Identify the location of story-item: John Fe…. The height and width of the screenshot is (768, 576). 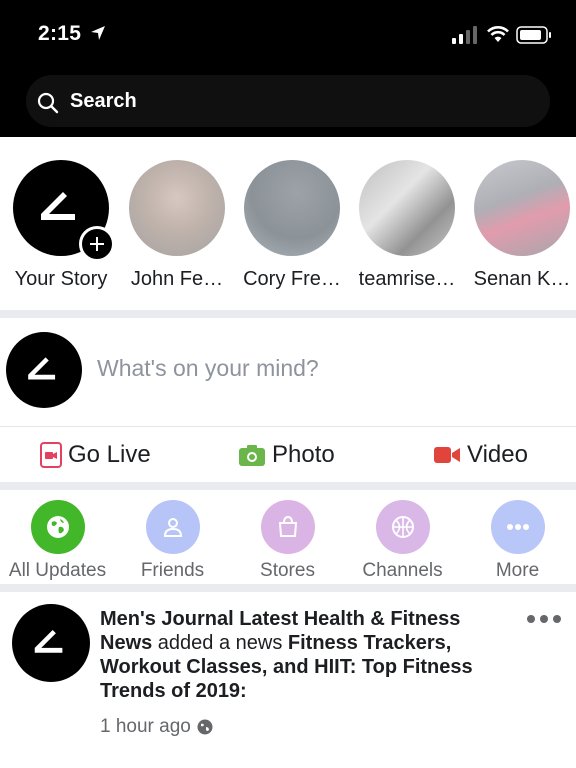
(177, 225).